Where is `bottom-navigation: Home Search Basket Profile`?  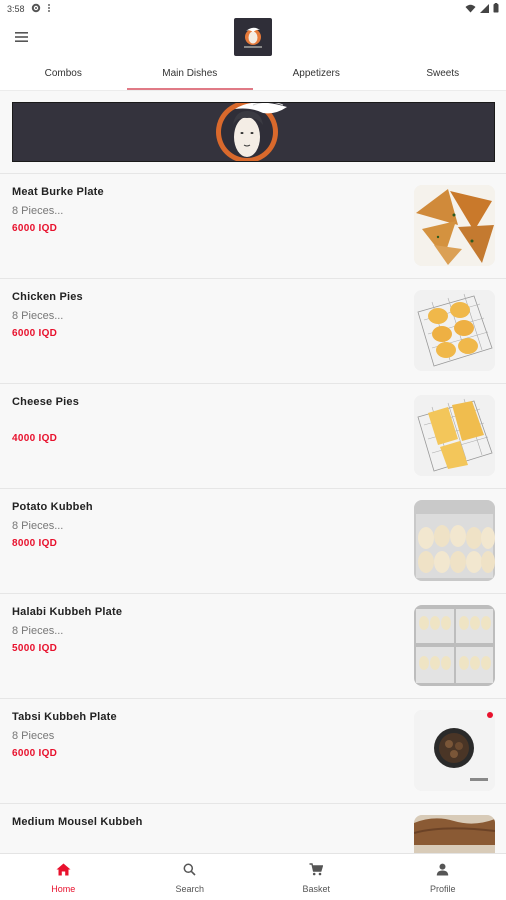 bottom-navigation: Home Search Basket Profile is located at coordinates (253, 876).